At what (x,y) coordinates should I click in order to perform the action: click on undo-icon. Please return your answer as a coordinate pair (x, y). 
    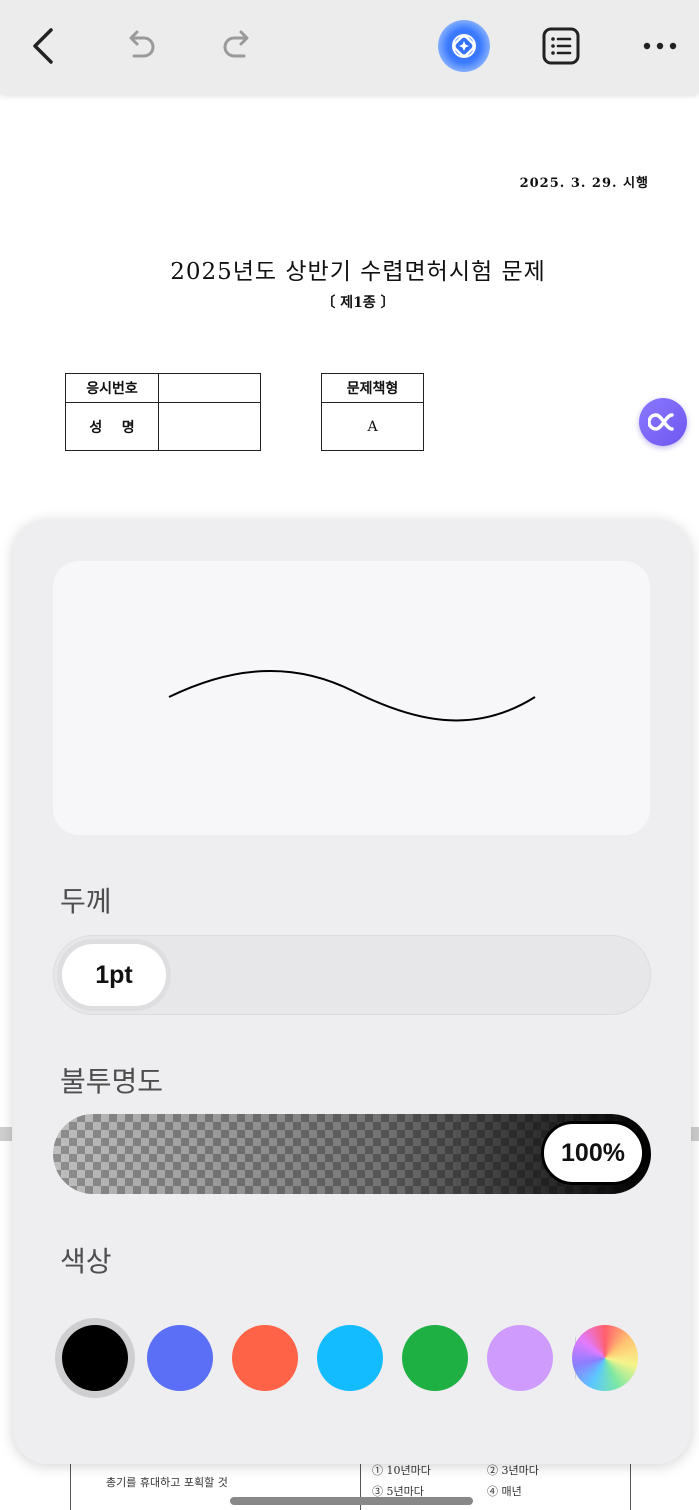
    Looking at the image, I should click on (142, 44).